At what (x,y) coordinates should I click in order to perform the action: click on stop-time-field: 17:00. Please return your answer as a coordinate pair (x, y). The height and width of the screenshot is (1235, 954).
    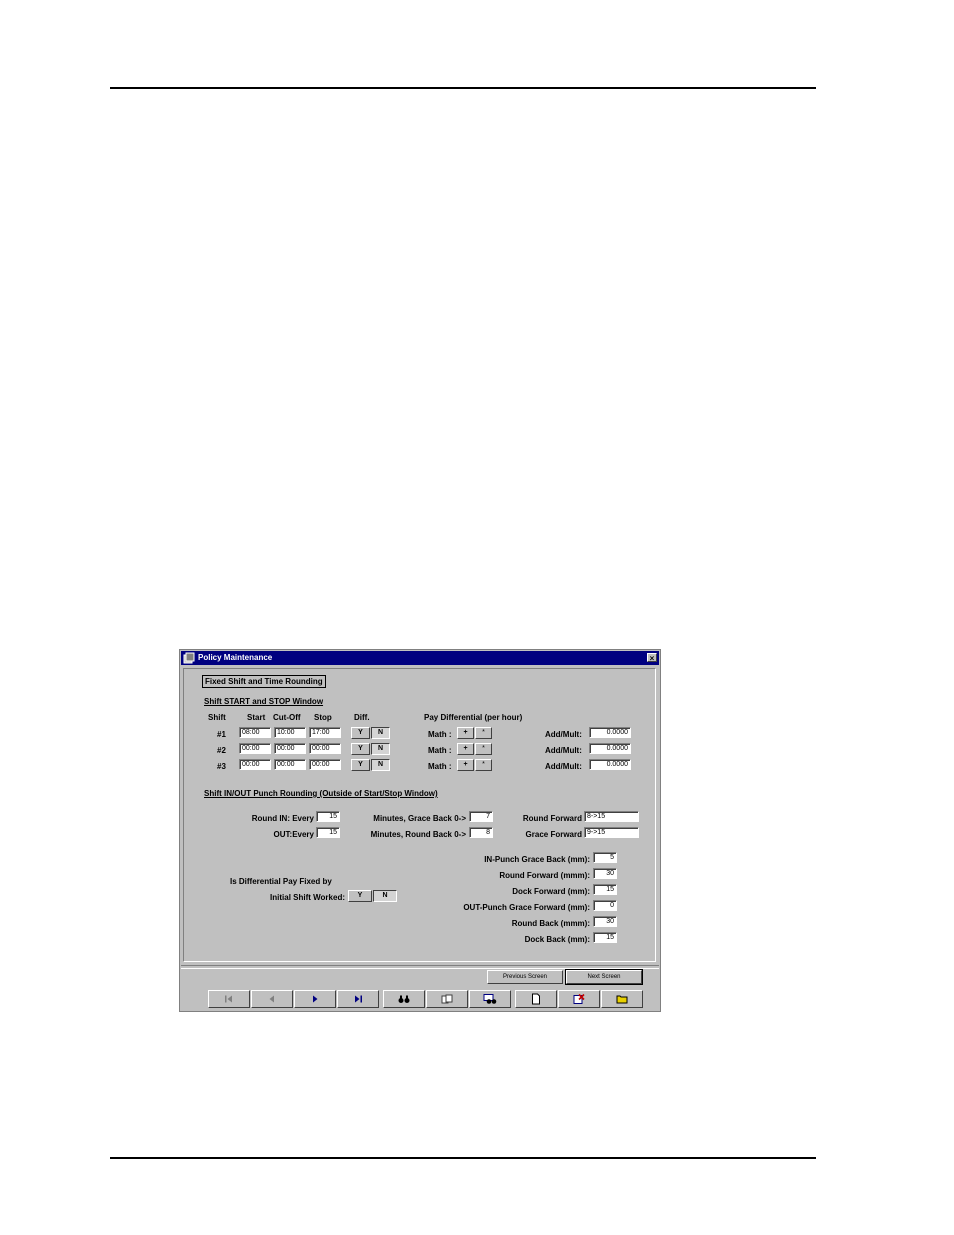
    Looking at the image, I should click on (325, 732).